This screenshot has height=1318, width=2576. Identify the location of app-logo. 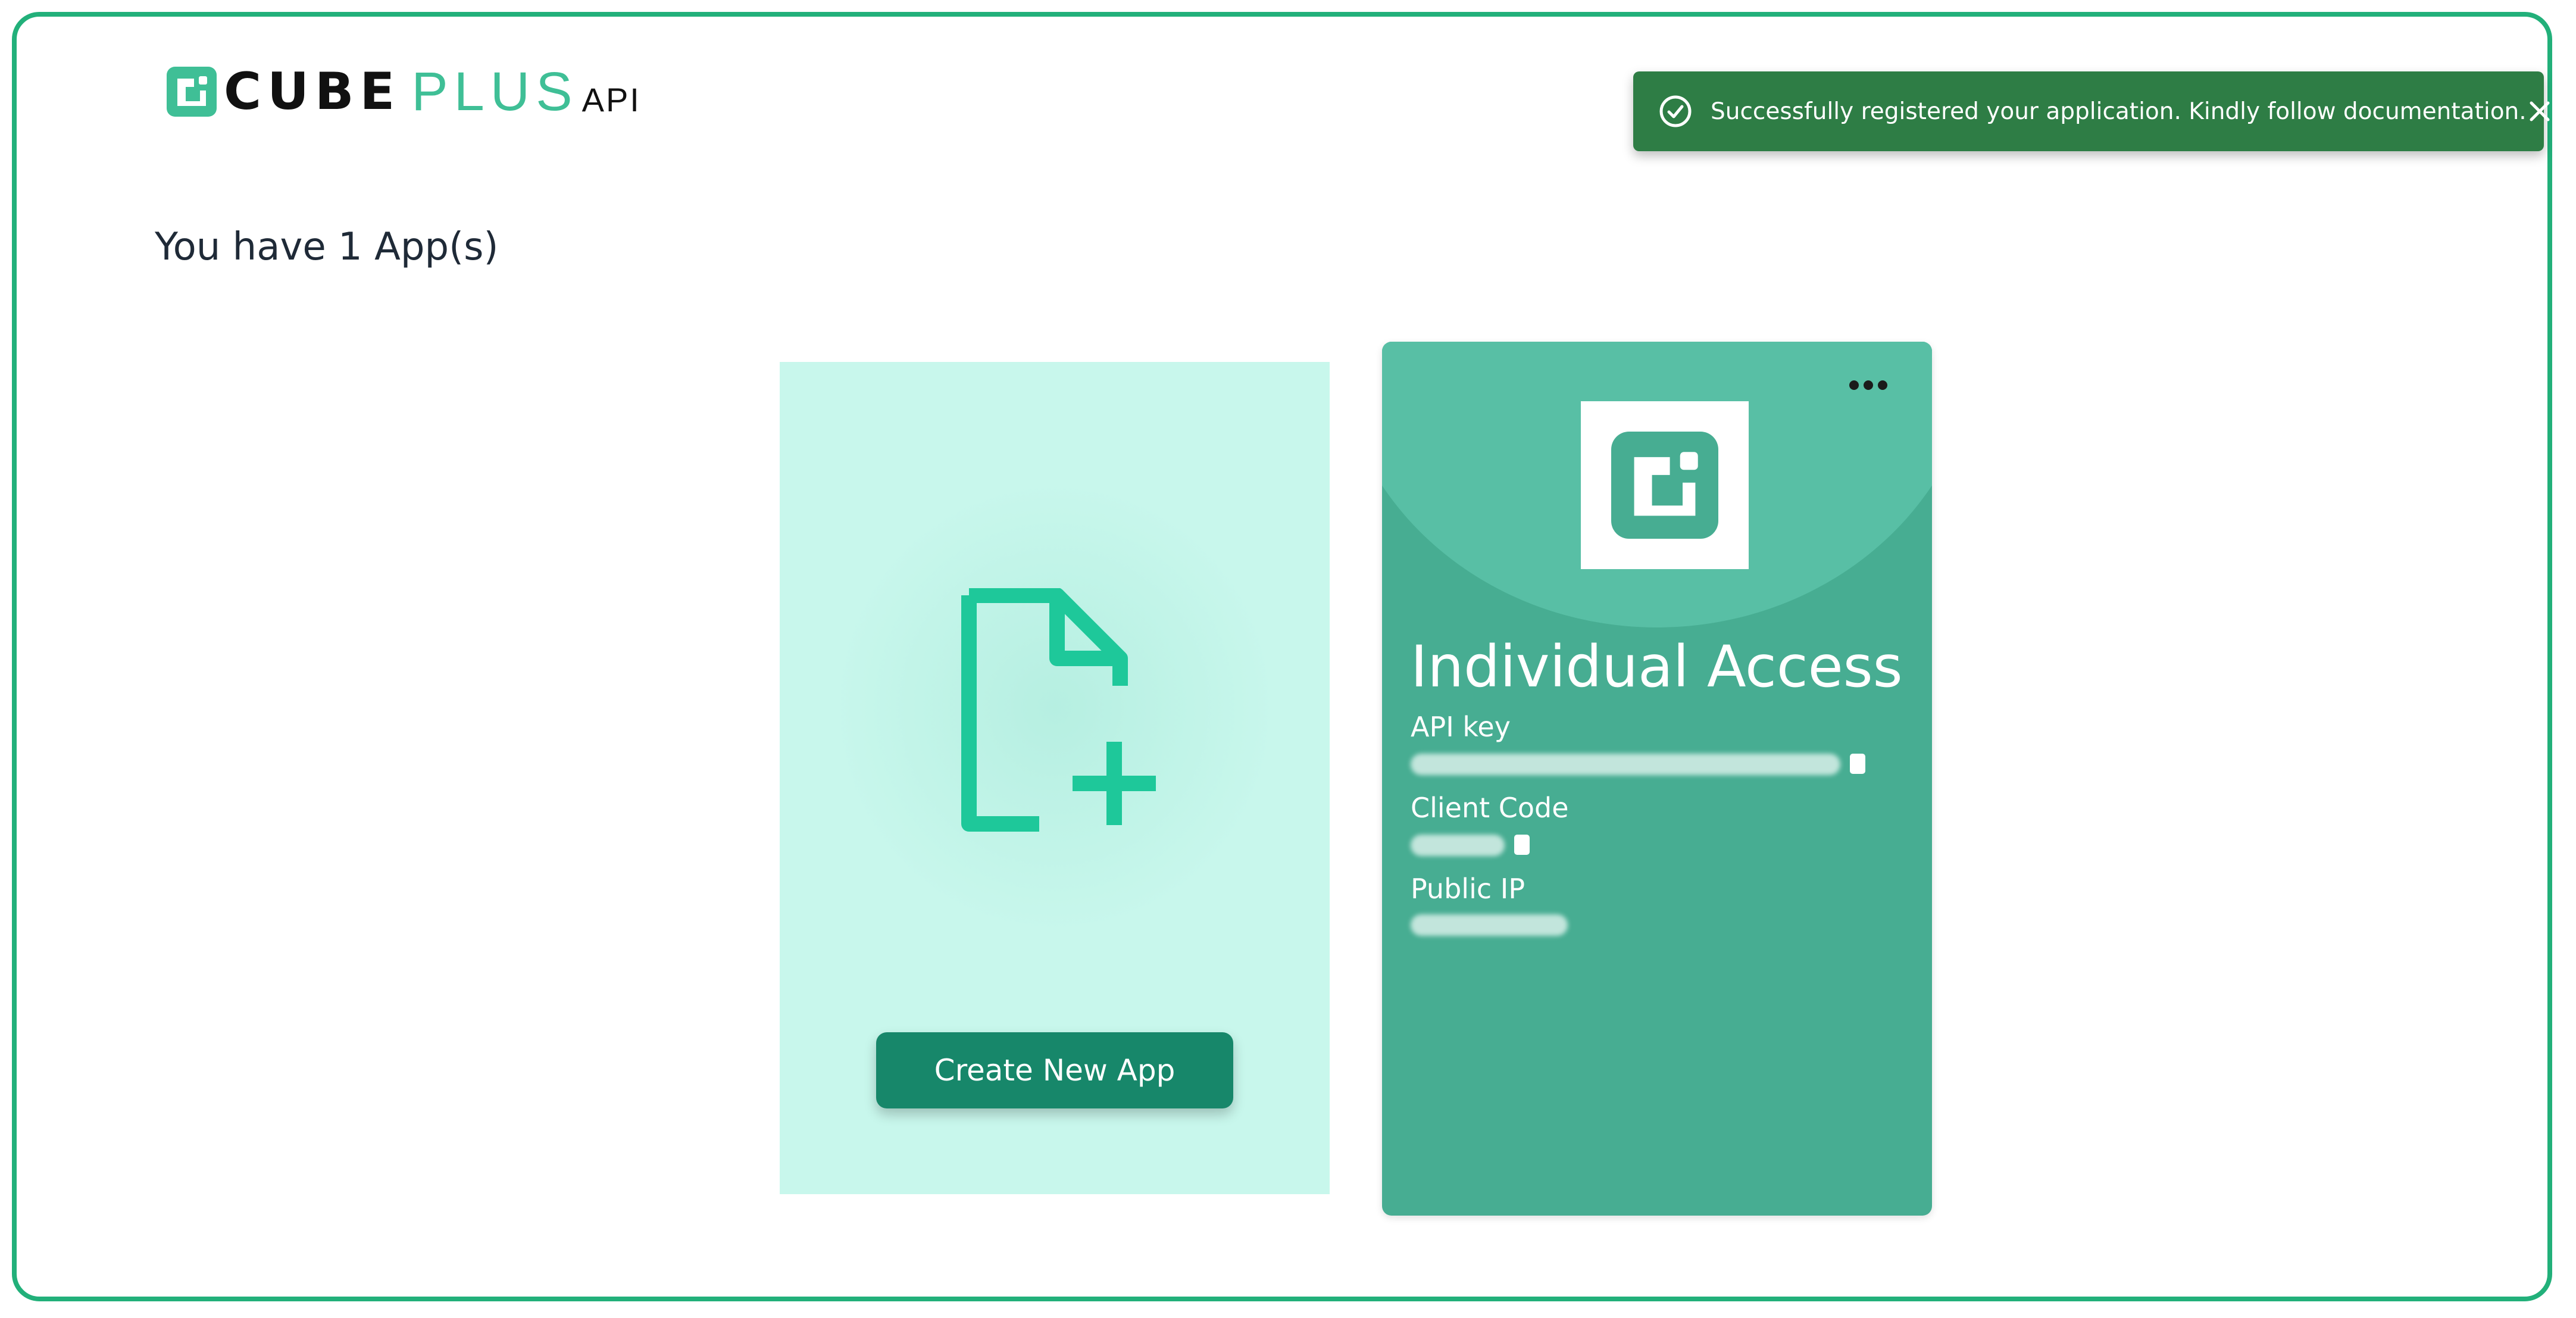
(1665, 485).